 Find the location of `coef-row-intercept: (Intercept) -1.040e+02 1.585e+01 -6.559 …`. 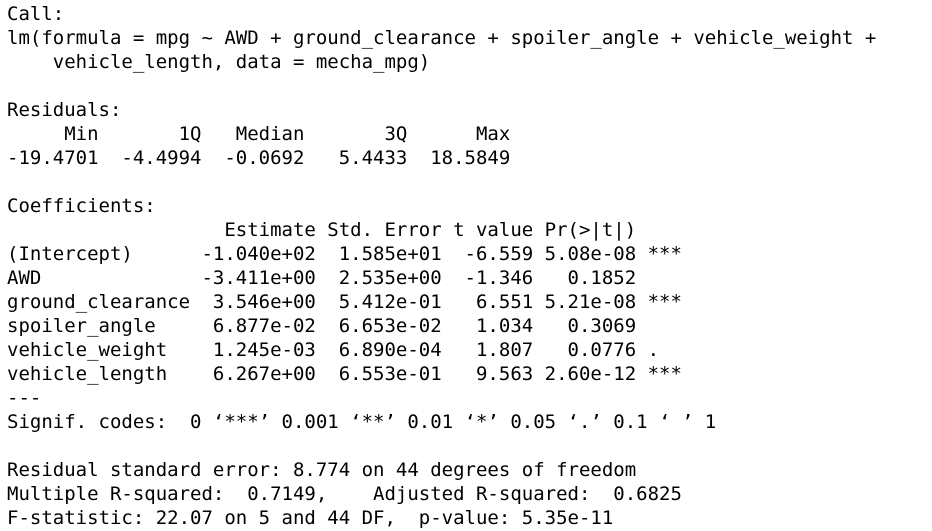

coef-row-intercept: (Intercept) -1.040e+02 1.585e+01 -6.559 … is located at coordinates (344, 254).